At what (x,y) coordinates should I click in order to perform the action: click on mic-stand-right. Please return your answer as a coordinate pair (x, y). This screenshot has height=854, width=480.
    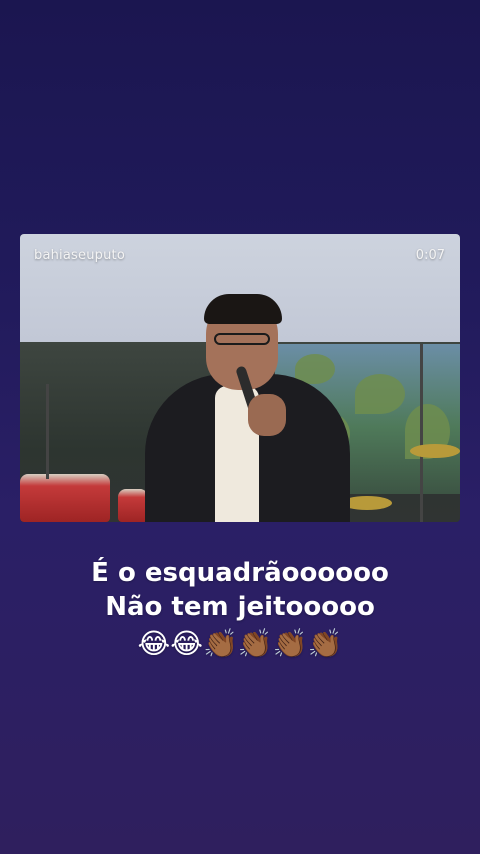
    Looking at the image, I should click on (421, 433).